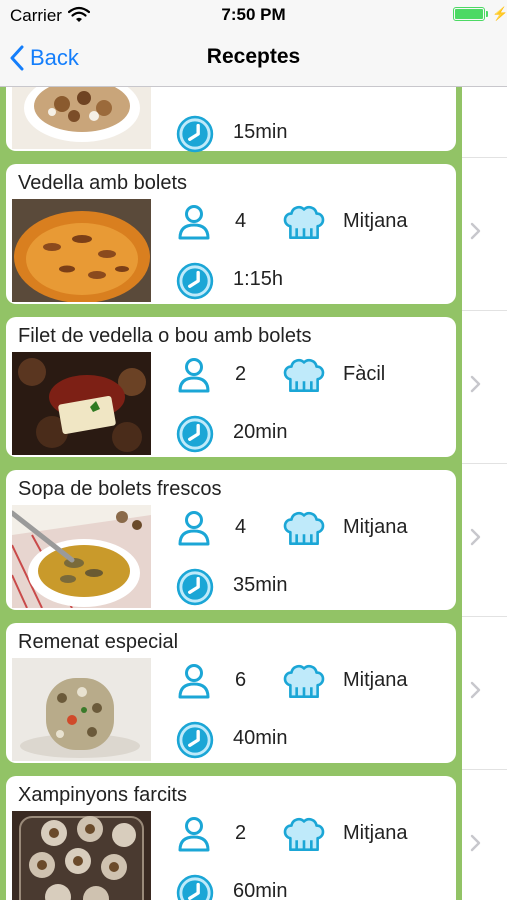  I want to click on recipe-title: Sopa de bolets frescos, so click(120, 489).